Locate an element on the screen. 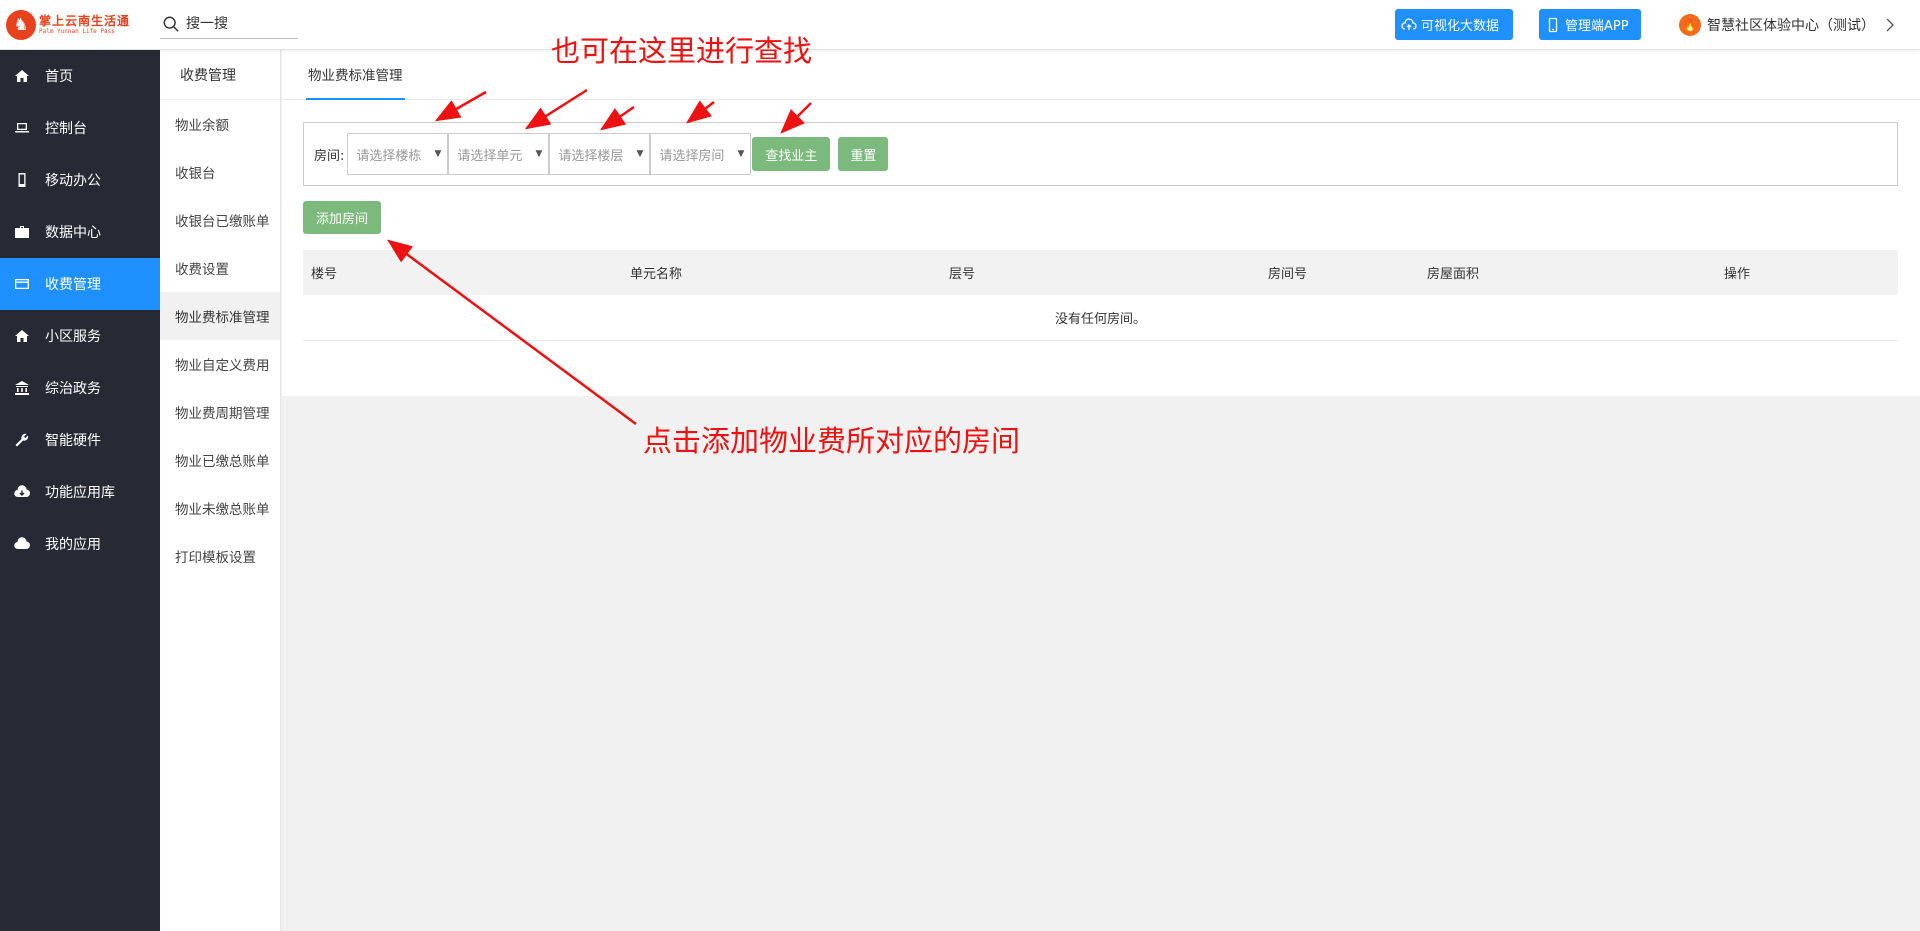 The width and height of the screenshot is (1920, 931). bigdata-button: 可视化大数据 is located at coordinates (1454, 24).